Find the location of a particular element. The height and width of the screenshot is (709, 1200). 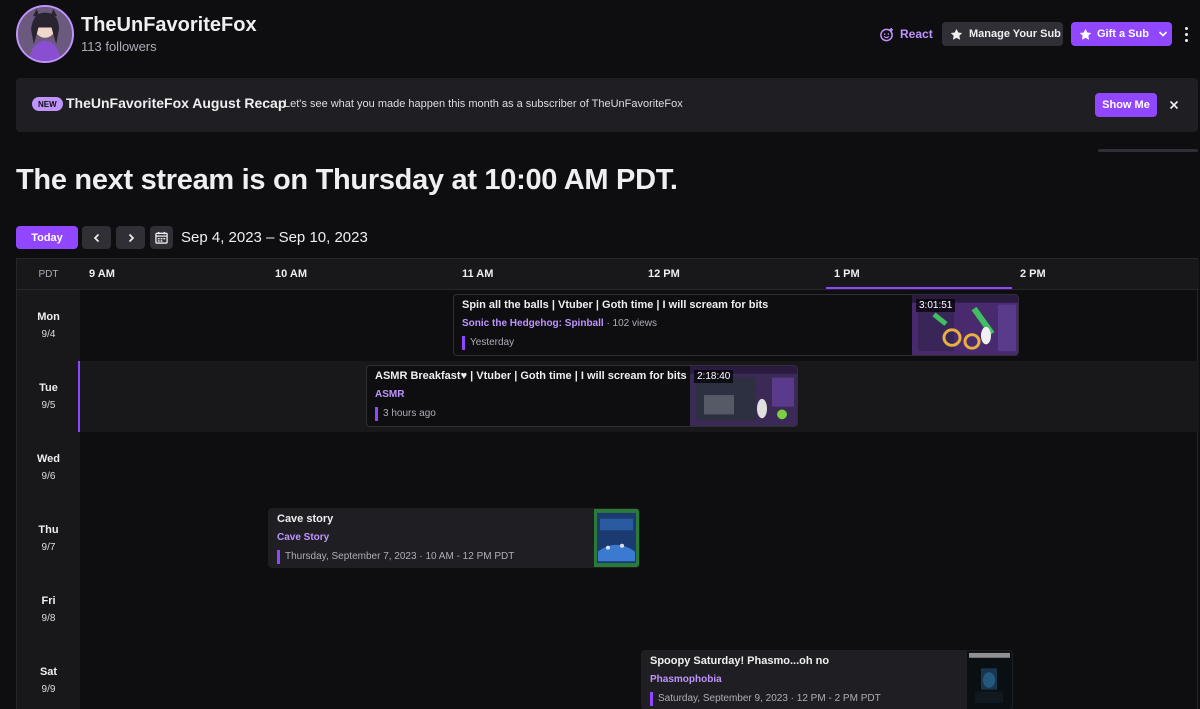

day-name: Fri is located at coordinates (48, 601).